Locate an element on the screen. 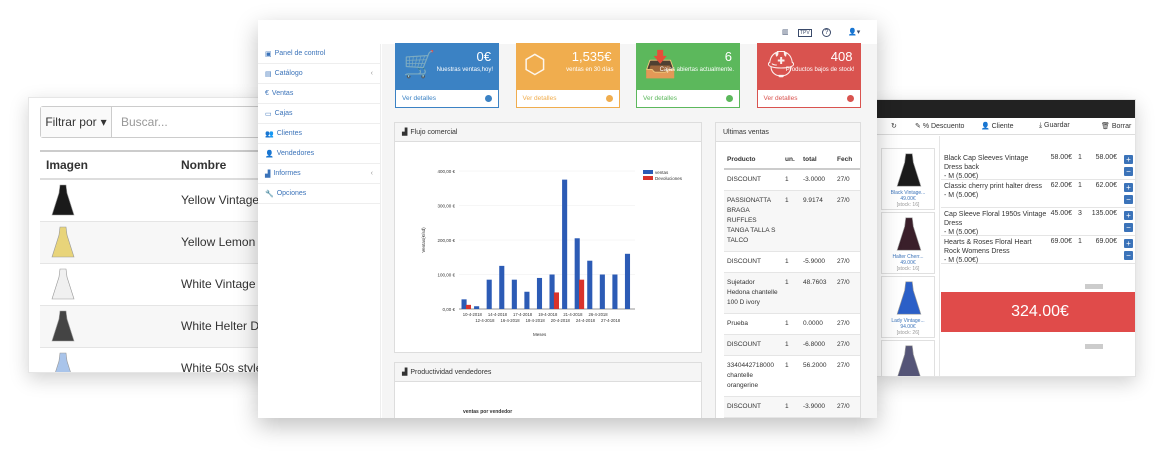  y-tick-label: 100,00 € is located at coordinates (446, 275).